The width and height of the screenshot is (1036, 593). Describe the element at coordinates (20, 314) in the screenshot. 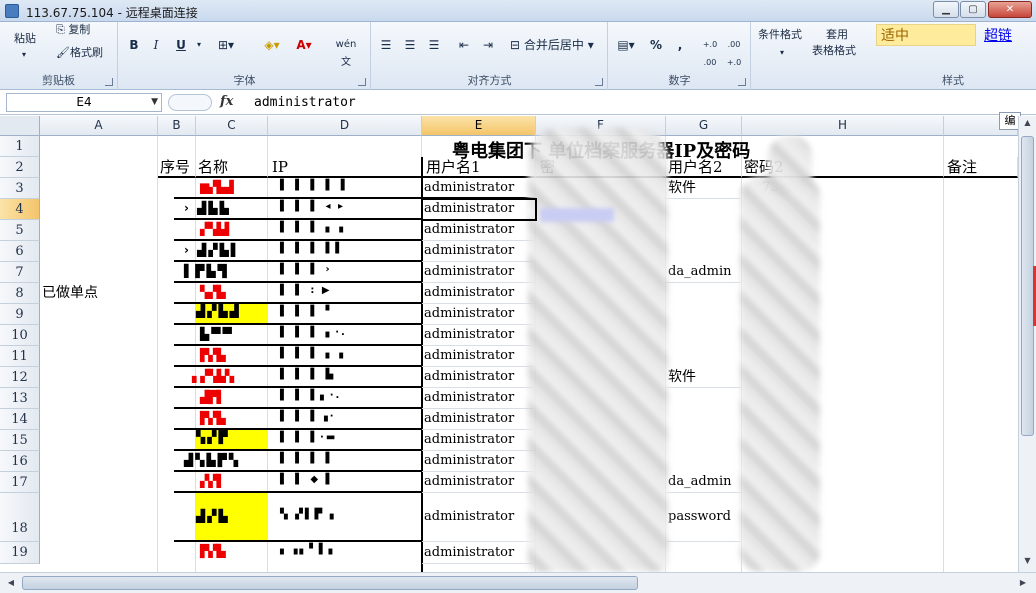

I see `row-header-9: 9` at that location.